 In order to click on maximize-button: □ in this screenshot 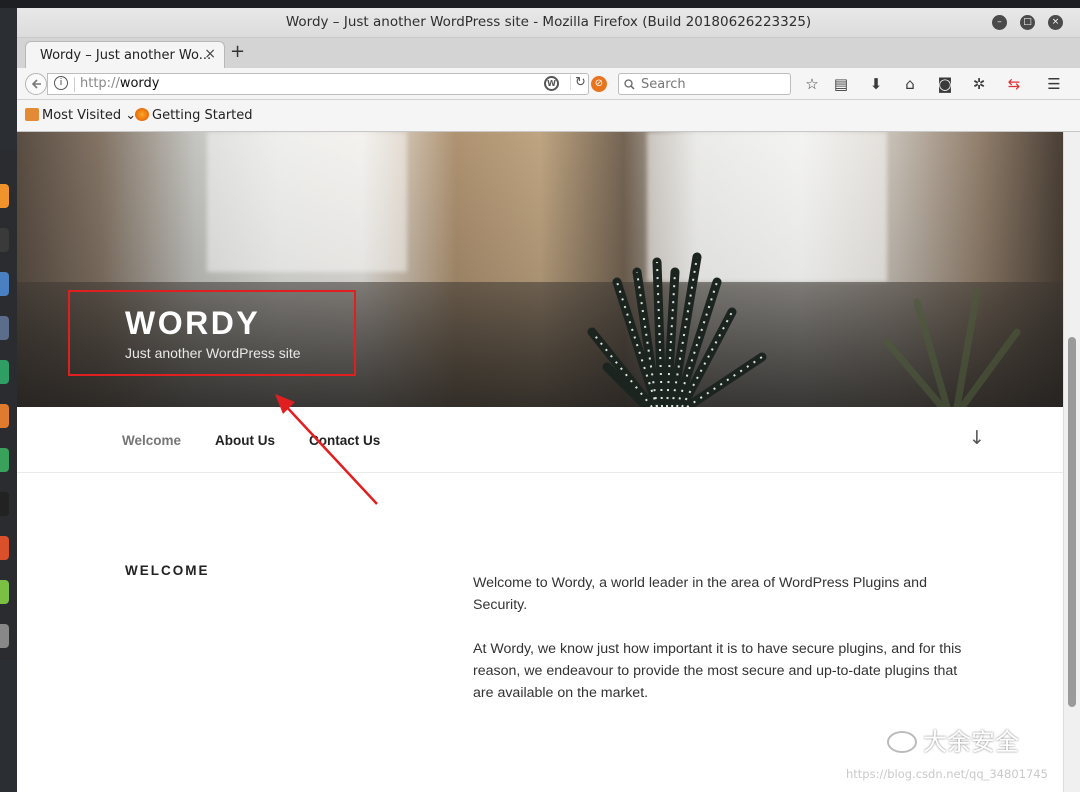, I will do `click(1027, 22)`.